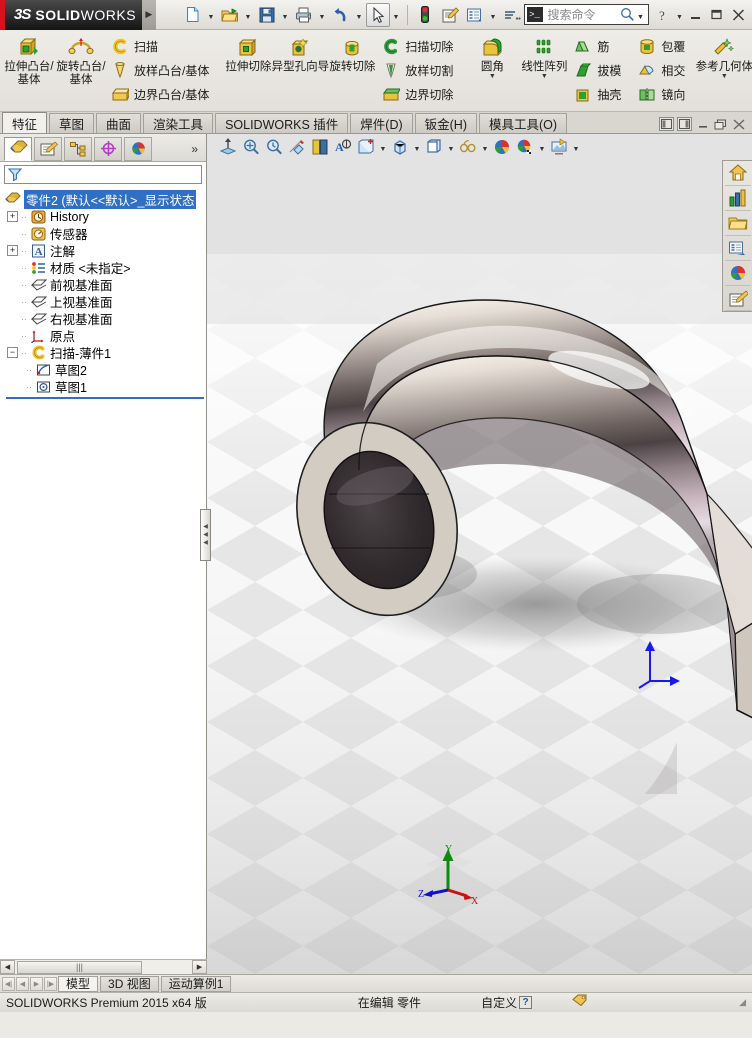 The image size is (752, 1038). What do you see at coordinates (666, 124) in the screenshot?
I see `collapse-left-panel-icon` at bounding box center [666, 124].